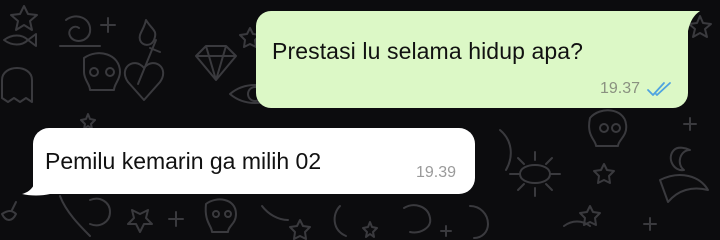  I want to click on message-timestamp: 19.39, so click(436, 172).